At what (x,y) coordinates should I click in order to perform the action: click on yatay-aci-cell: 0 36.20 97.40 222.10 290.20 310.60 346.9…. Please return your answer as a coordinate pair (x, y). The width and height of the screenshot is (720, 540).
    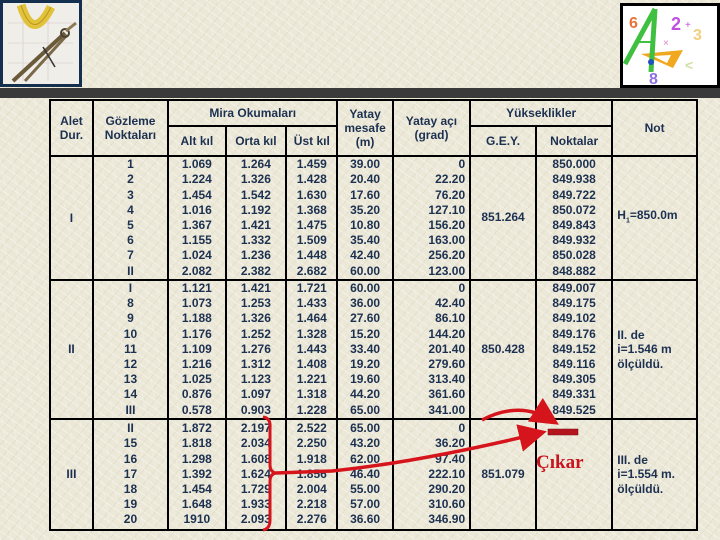
    Looking at the image, I should click on (431, 474).